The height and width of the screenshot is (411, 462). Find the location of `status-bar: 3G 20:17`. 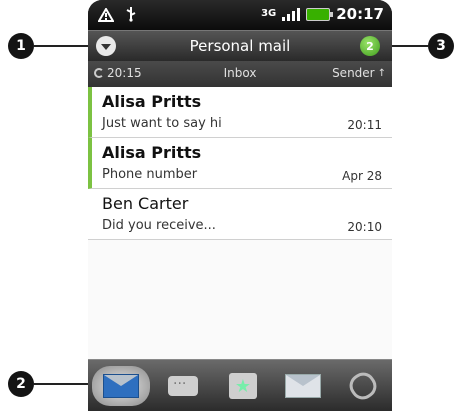

status-bar: 3G 20:17 is located at coordinates (240, 15).